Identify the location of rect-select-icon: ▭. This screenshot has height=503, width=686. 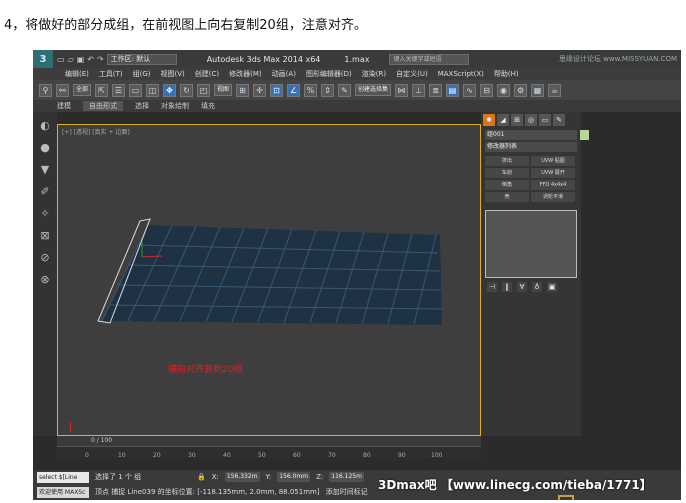
(136, 90).